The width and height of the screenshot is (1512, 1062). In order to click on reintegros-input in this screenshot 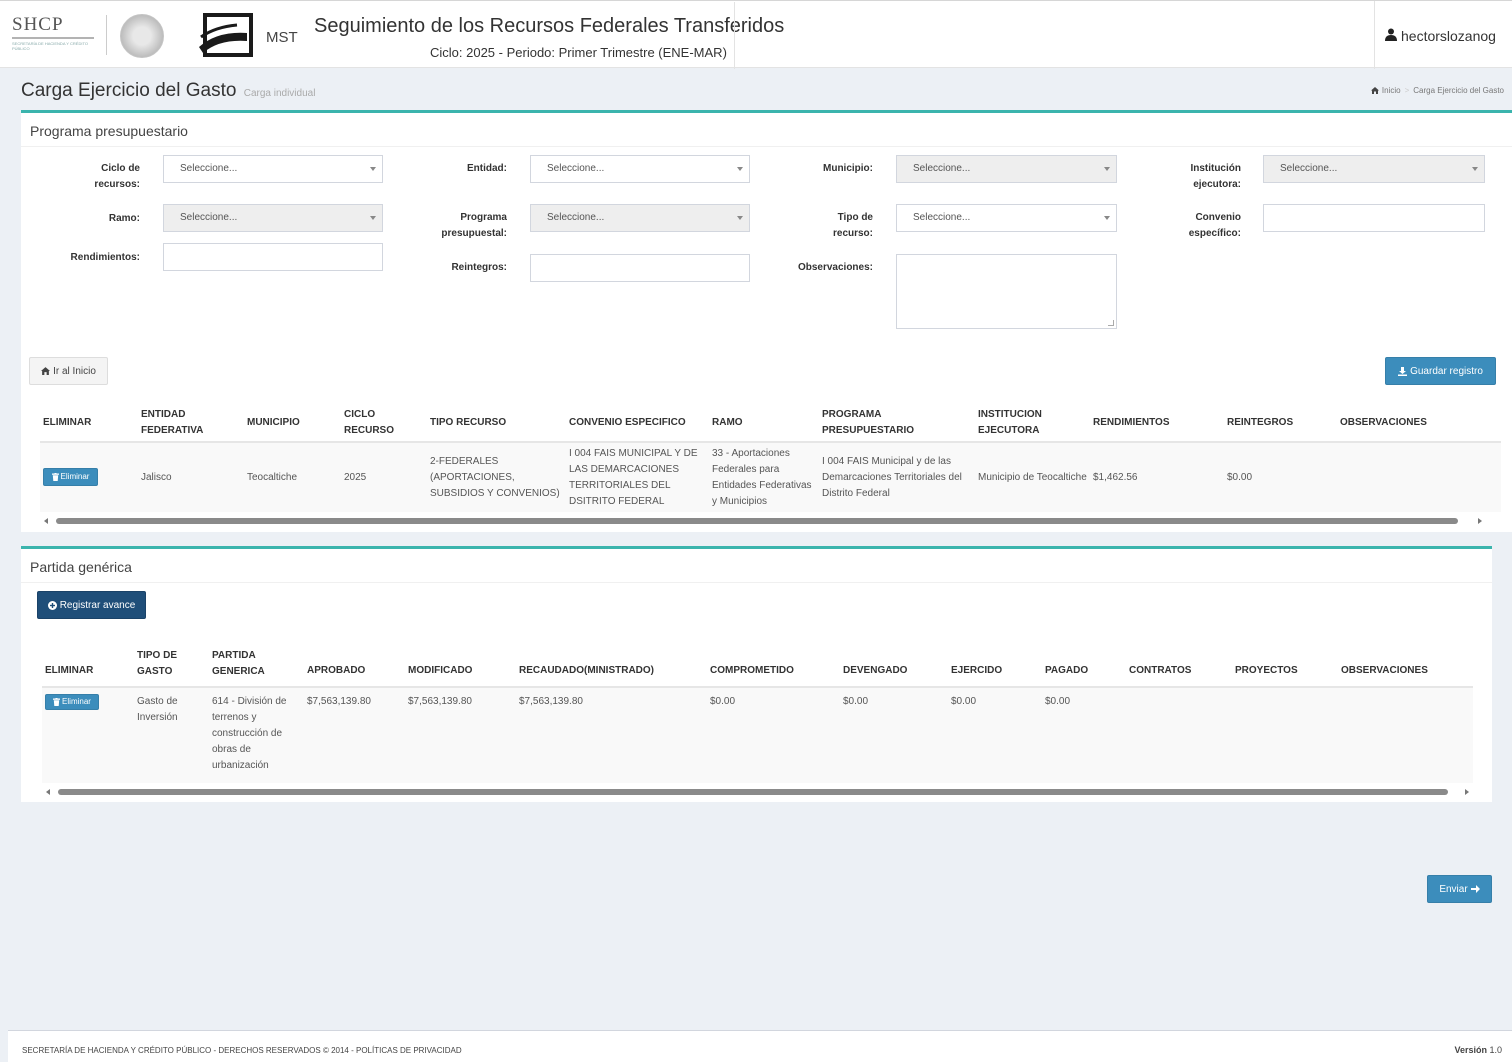, I will do `click(640, 268)`.